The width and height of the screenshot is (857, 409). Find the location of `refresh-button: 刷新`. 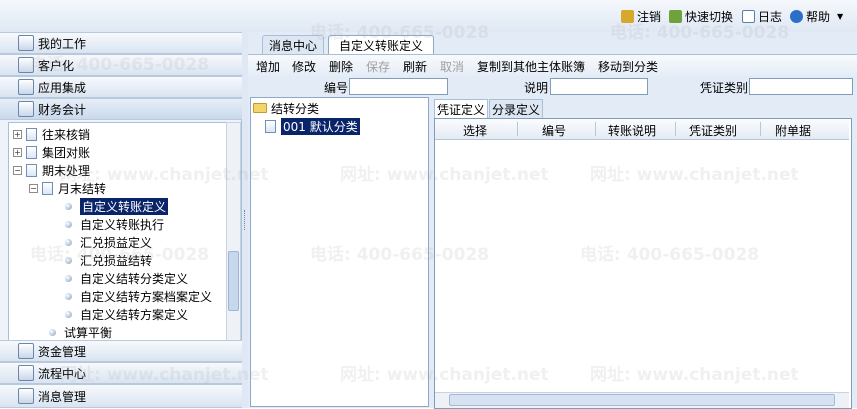

refresh-button: 刷新 is located at coordinates (415, 66).